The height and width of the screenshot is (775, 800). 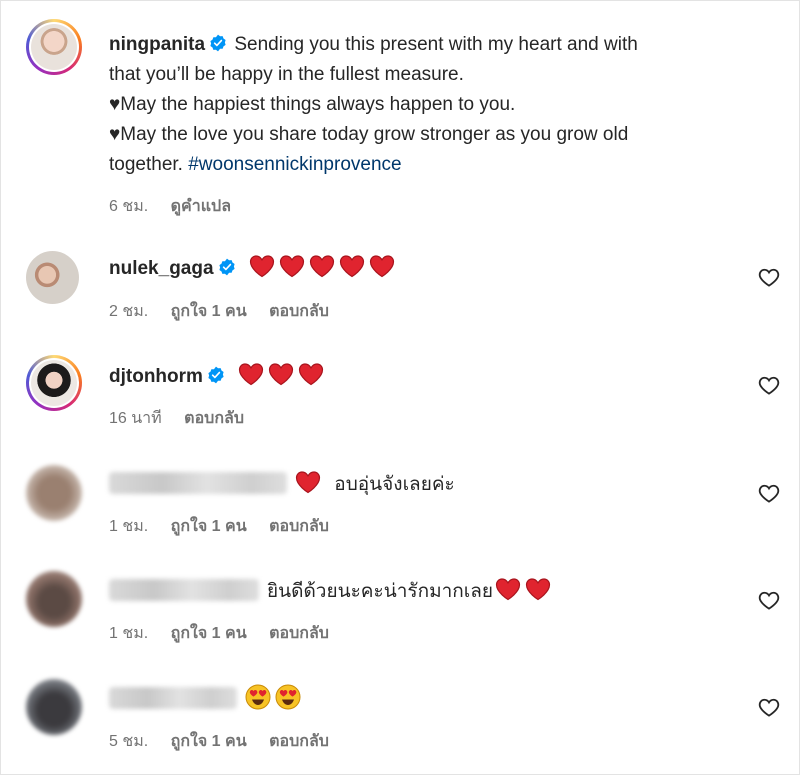 What do you see at coordinates (429, 377) in the screenshot?
I see `comment-body: djtonhorm` at bounding box center [429, 377].